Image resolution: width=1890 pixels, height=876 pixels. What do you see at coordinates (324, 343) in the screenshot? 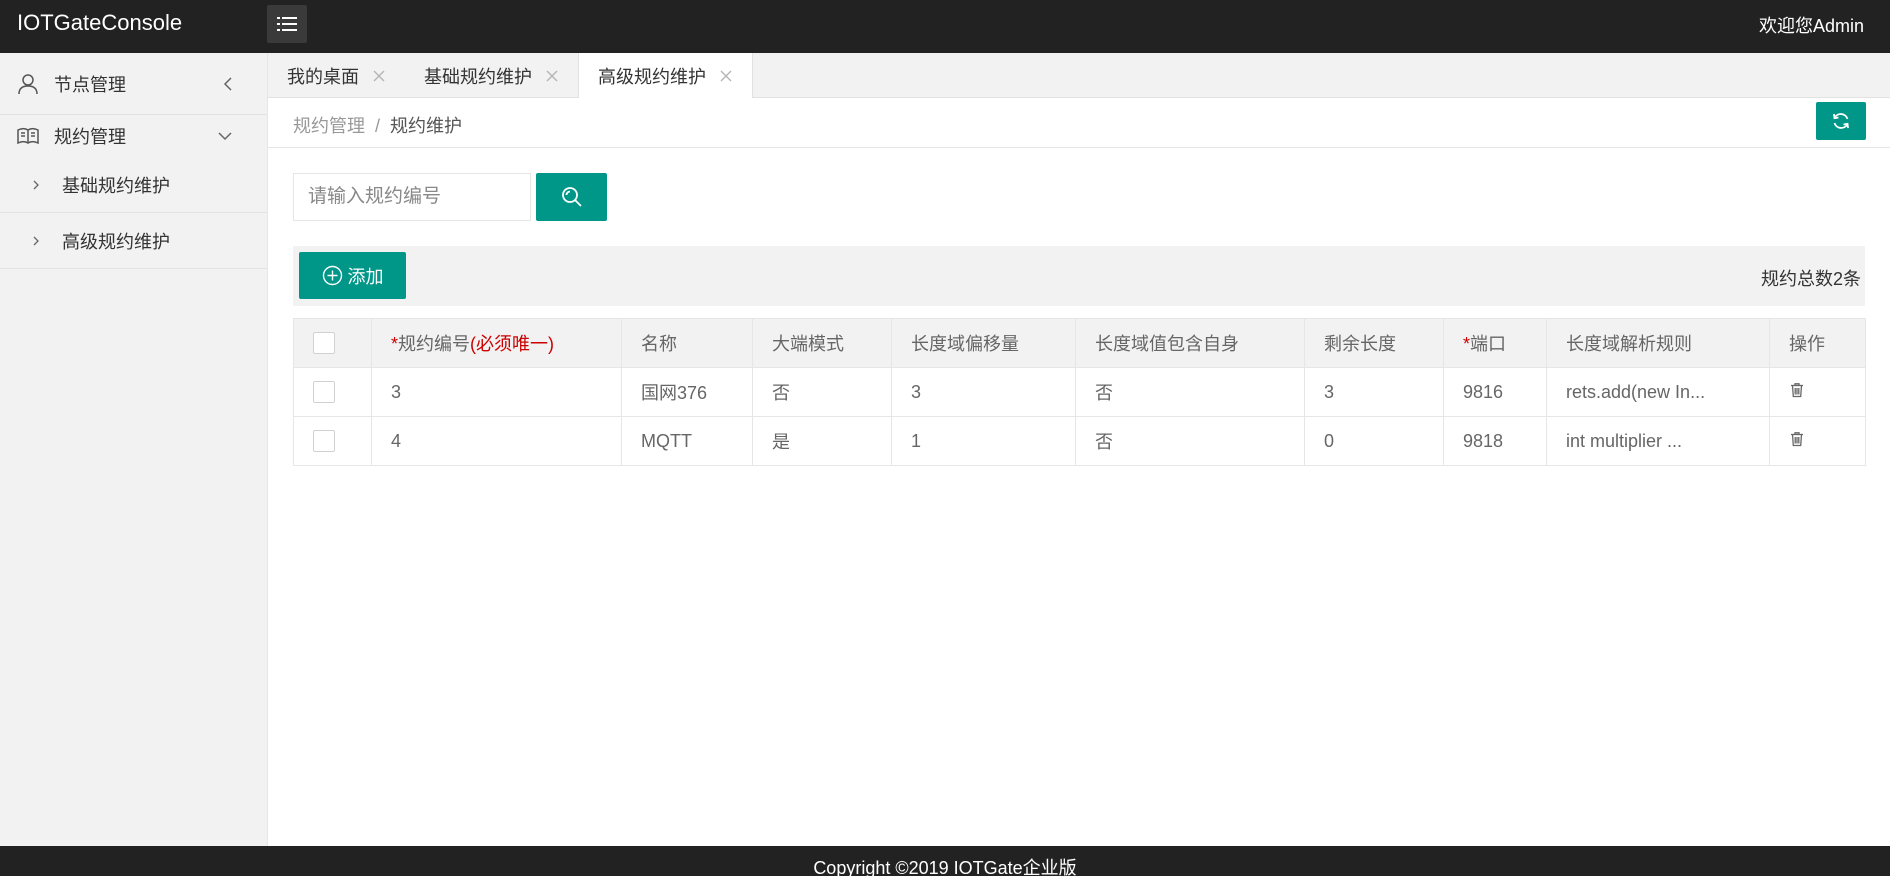
I see `select-all-checkbox` at bounding box center [324, 343].